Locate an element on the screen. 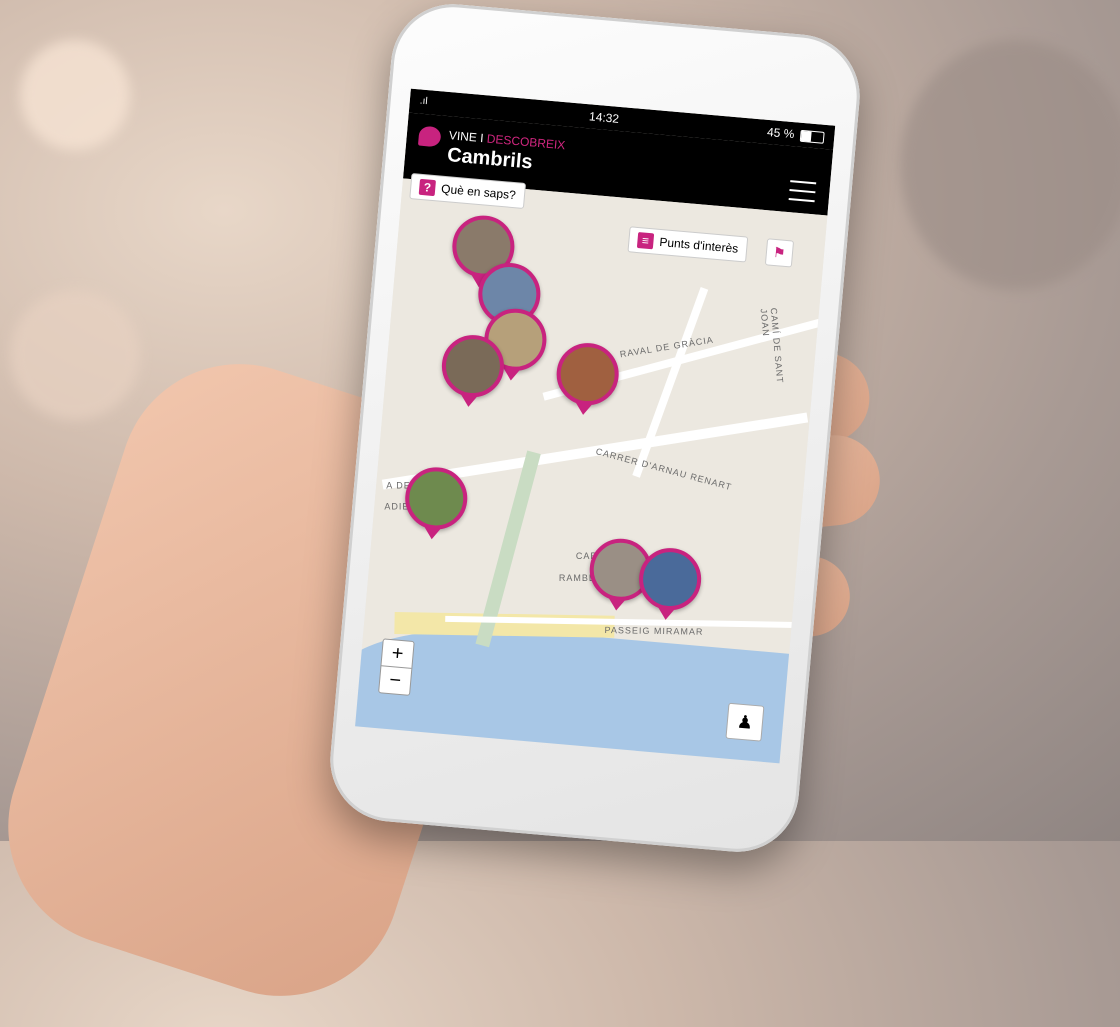  brand-tagline-part1: VINE I is located at coordinates (468, 137).